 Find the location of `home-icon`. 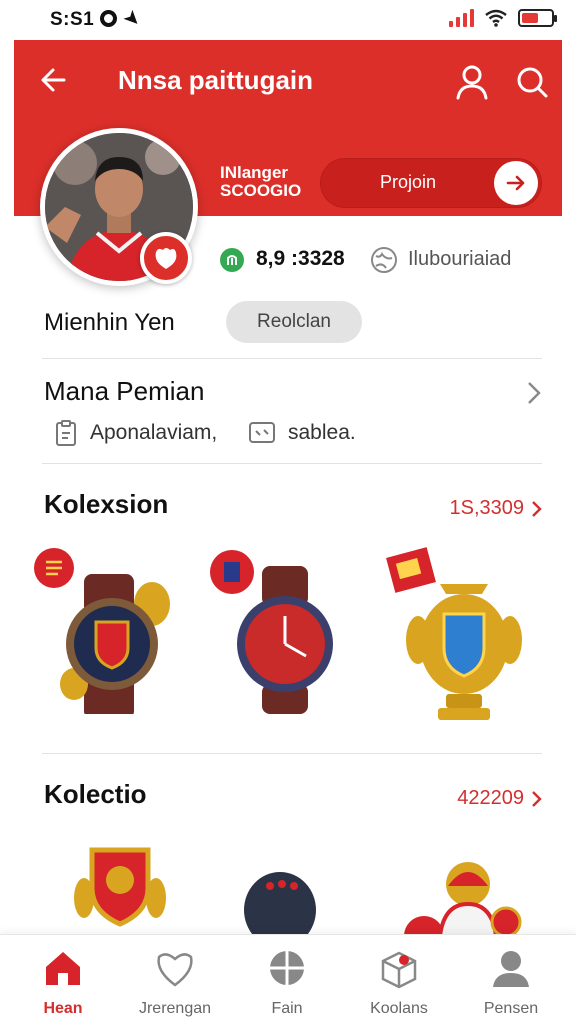

home-icon is located at coordinates (63, 968).